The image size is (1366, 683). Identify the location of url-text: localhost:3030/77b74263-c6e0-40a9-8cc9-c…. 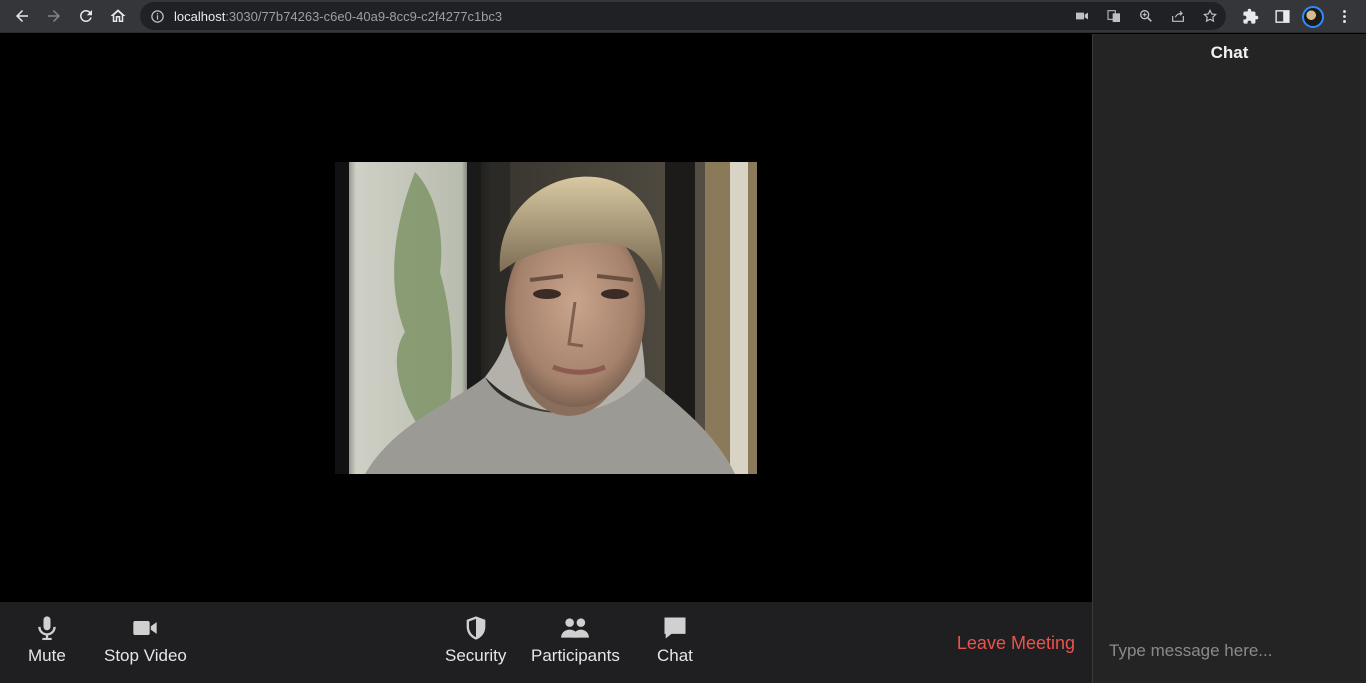
(338, 16).